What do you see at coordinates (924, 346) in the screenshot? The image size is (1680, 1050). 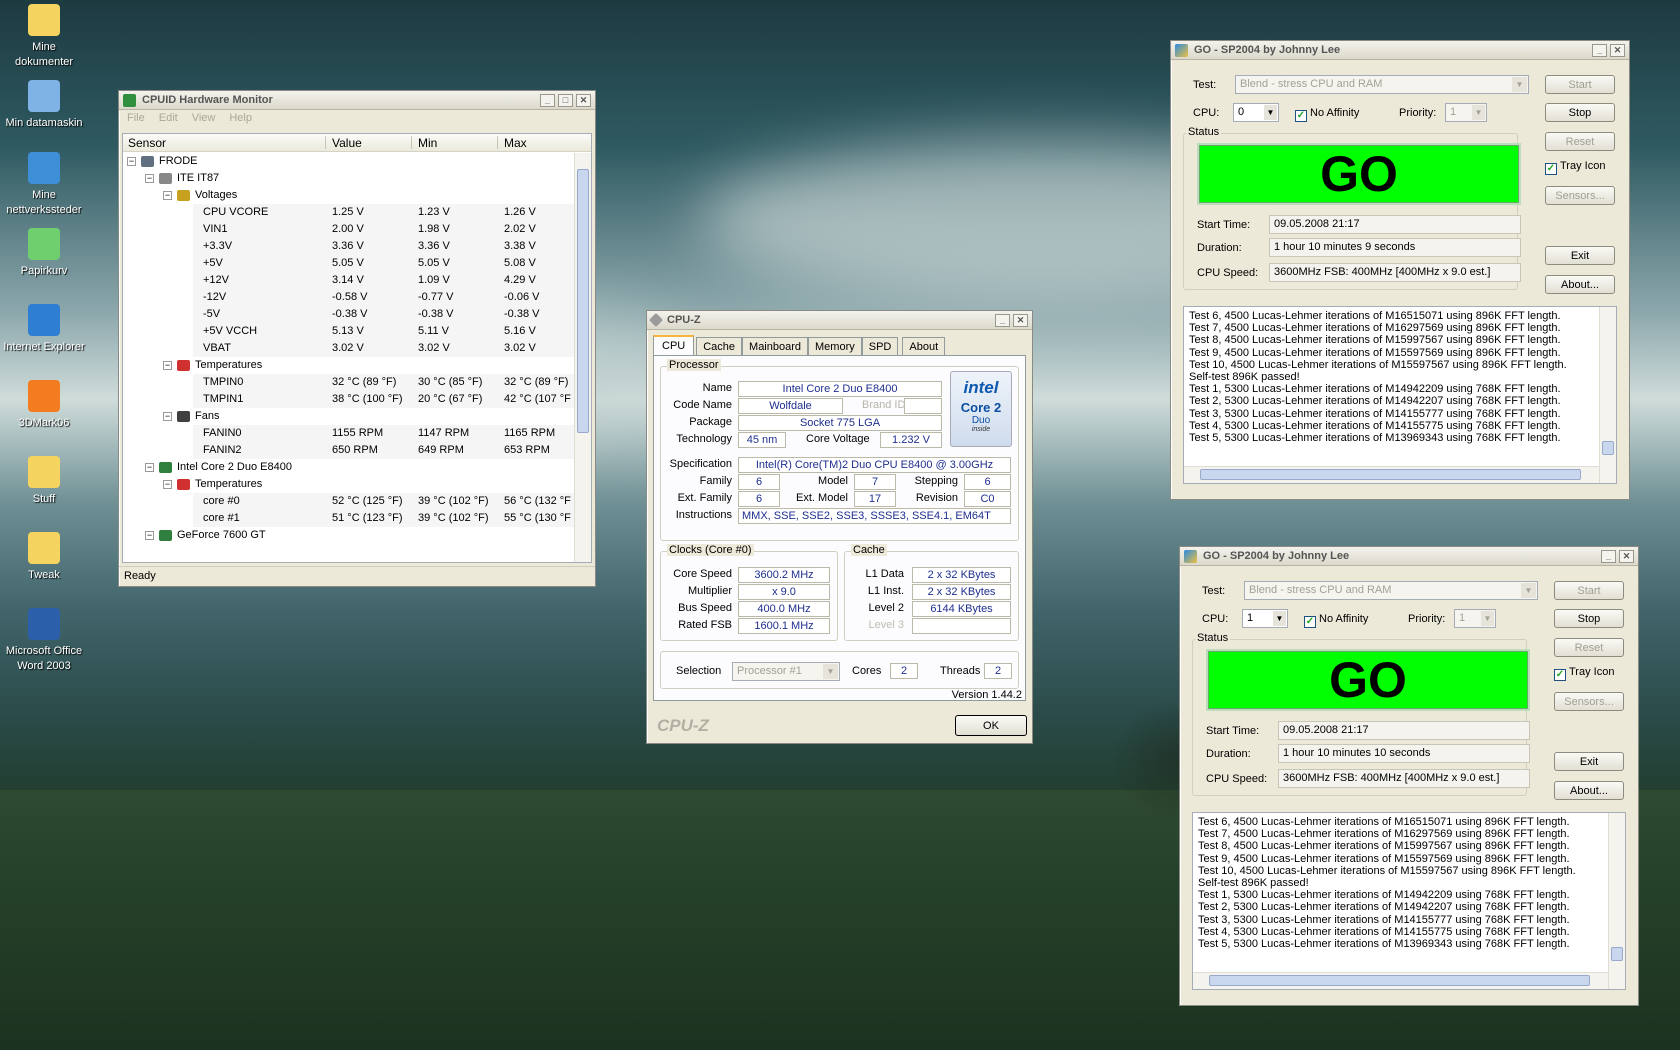 I see `tab-about: About` at bounding box center [924, 346].